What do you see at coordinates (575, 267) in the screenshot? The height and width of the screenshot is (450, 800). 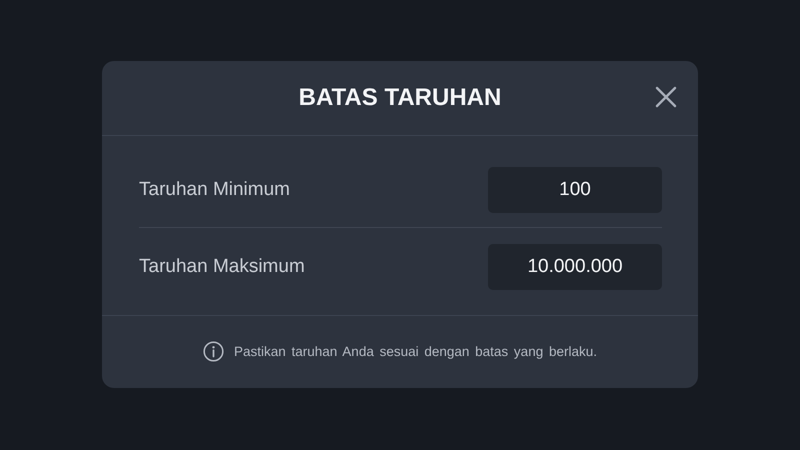 I see `limit-value-field: 10.000.000` at bounding box center [575, 267].